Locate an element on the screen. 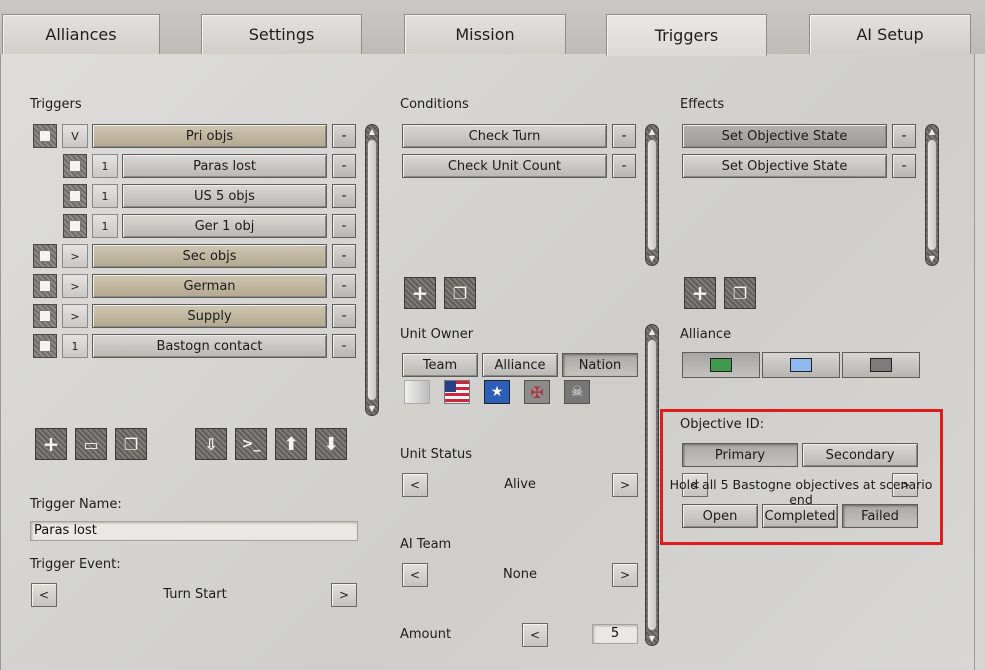  trigger-event-prev-button: < is located at coordinates (44, 595).